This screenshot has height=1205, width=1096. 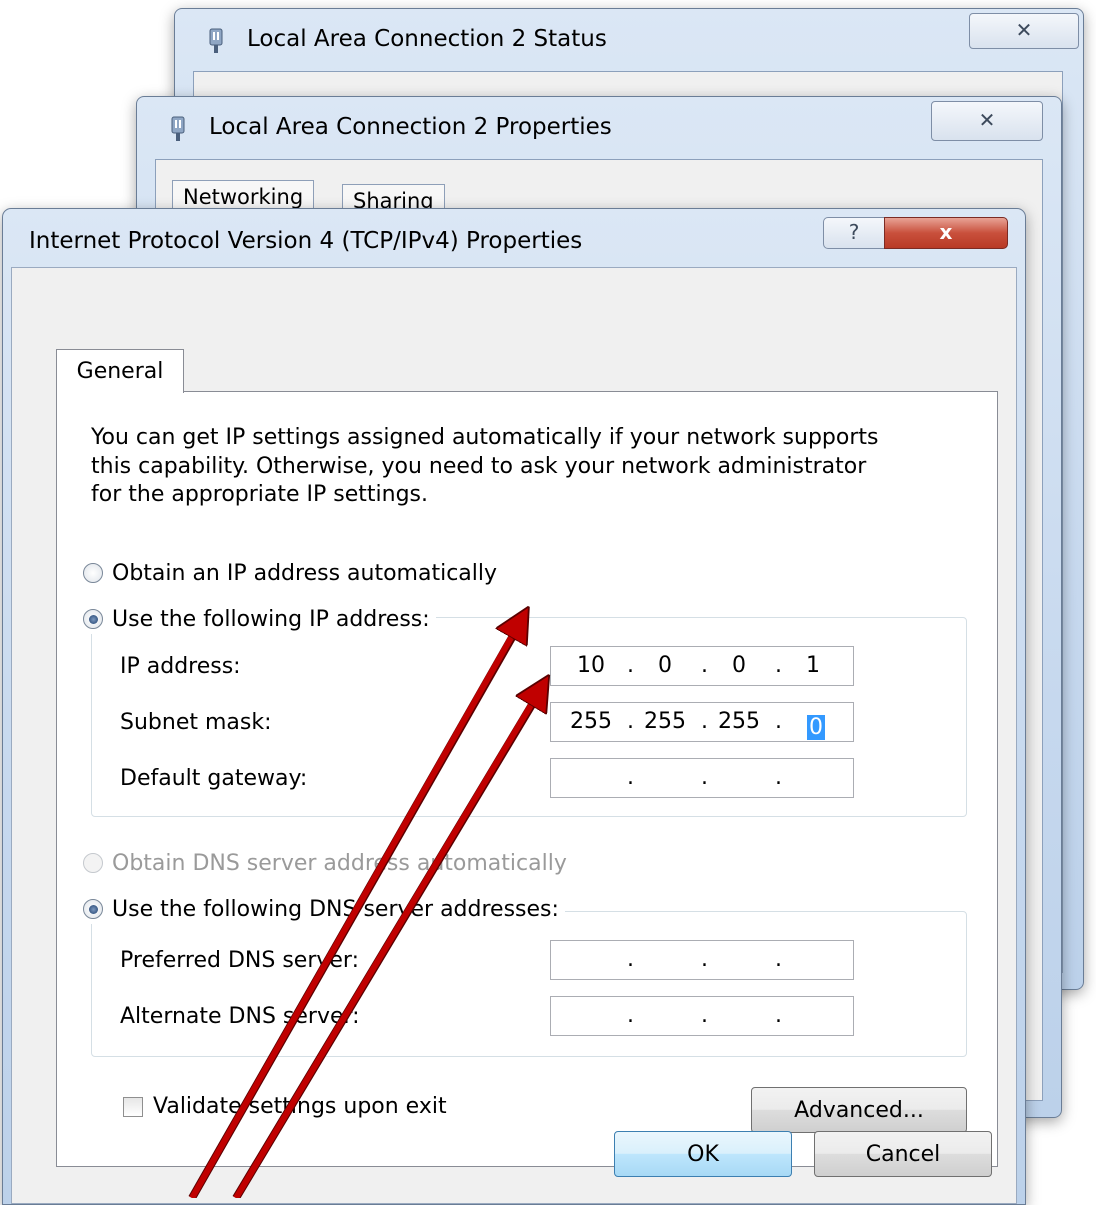 I want to click on arrow-to-subnet-mask, so click(x=386, y=944).